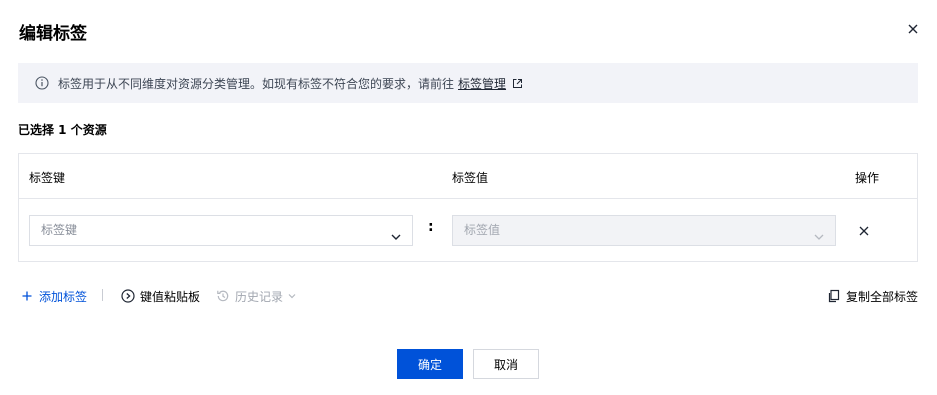 The width and height of the screenshot is (937, 395). Describe the element at coordinates (62, 130) in the screenshot. I see `selected-resource-count: 已选择 1 个资源` at that location.